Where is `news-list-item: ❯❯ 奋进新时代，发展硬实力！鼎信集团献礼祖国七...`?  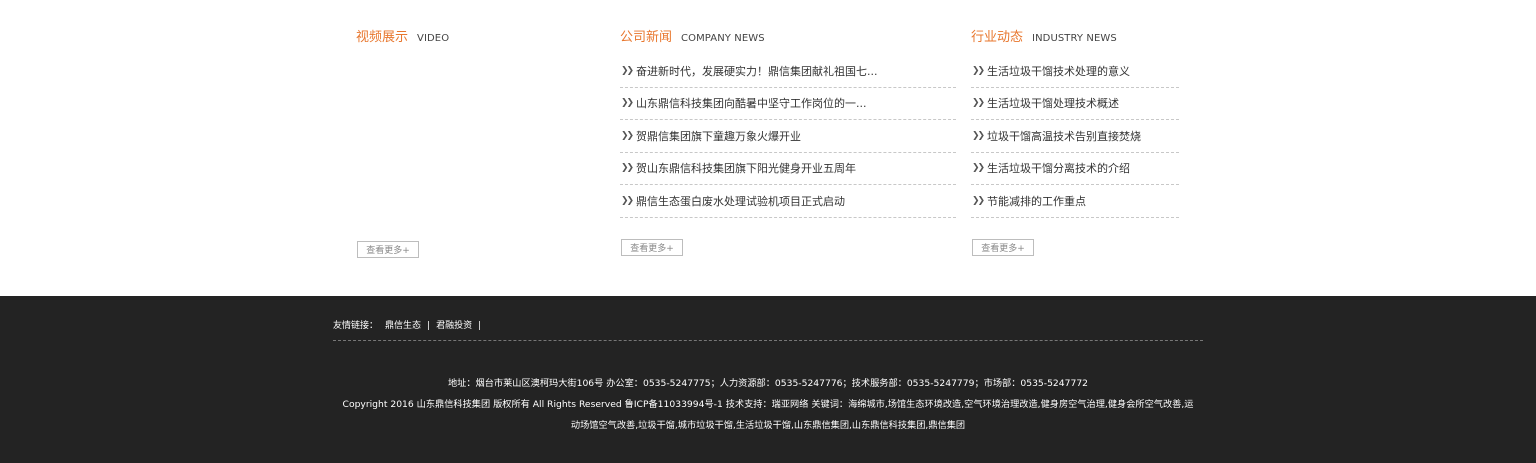
news-list-item: ❯❯ 奋进新时代，发展硬实力！鼎信集团献礼祖国七... is located at coordinates (788, 71).